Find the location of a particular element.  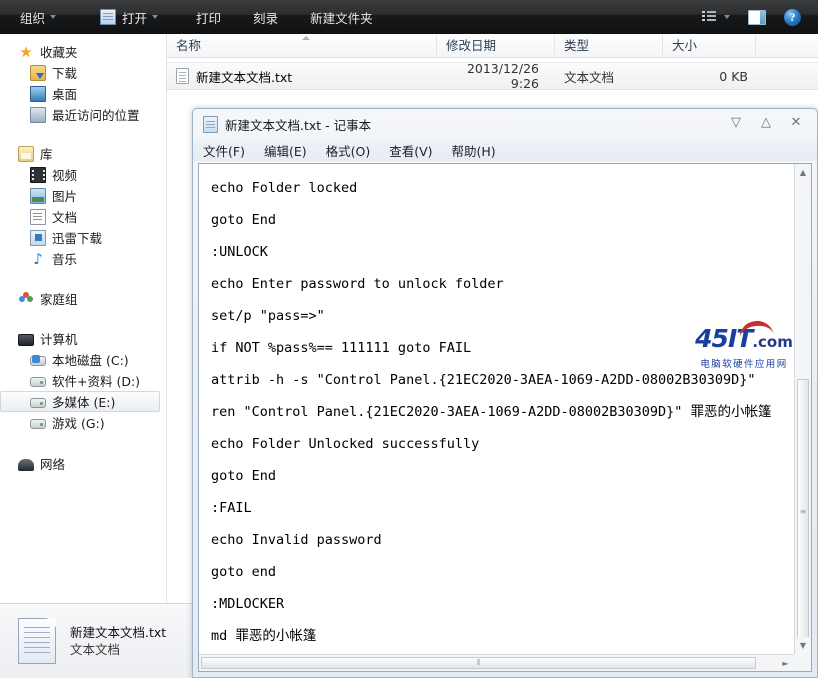

text-file-icon is located at coordinates (182, 76).